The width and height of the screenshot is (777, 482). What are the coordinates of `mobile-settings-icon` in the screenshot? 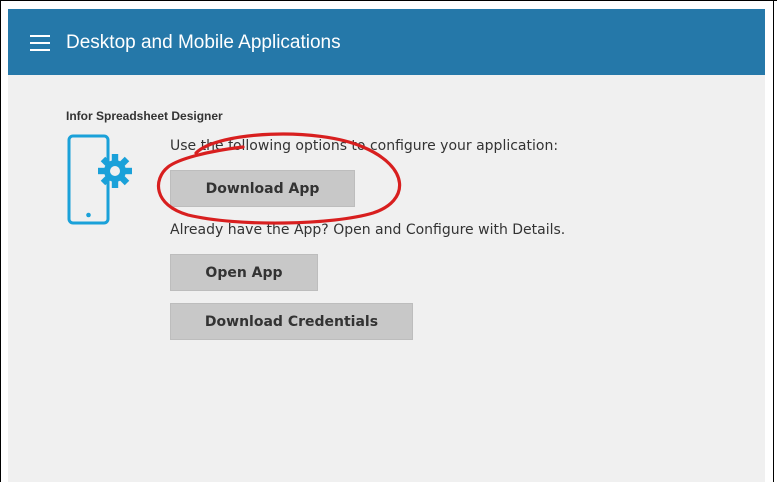 It's located at (99, 179).